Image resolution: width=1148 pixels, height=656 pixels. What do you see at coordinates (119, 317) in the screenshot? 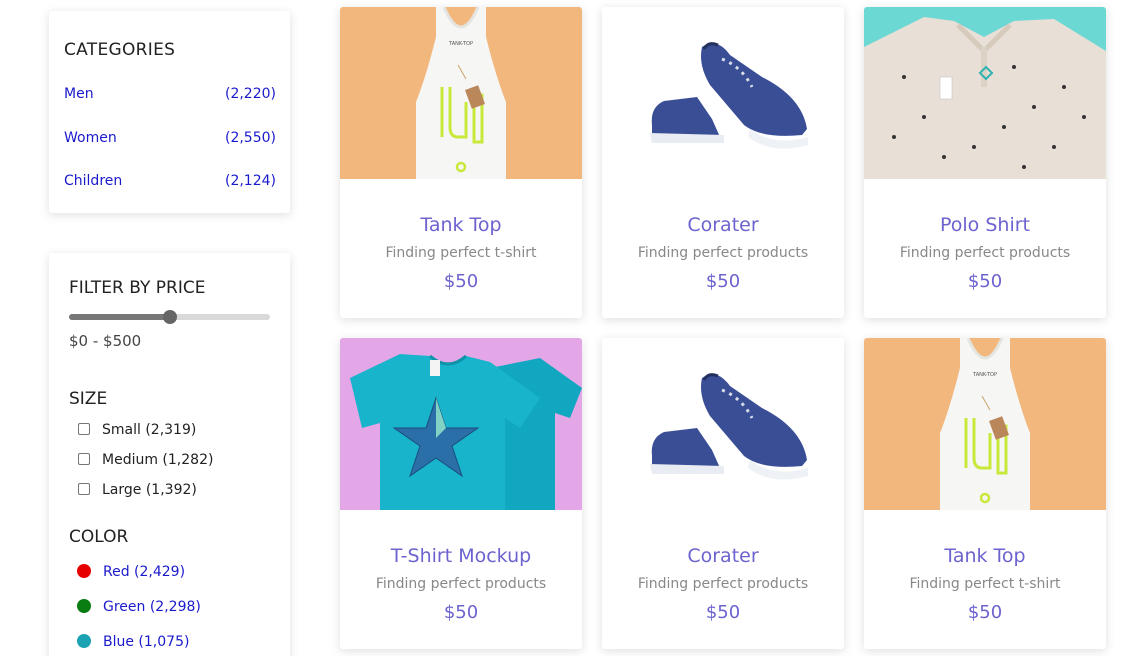
I see `price-slider-fill` at bounding box center [119, 317].